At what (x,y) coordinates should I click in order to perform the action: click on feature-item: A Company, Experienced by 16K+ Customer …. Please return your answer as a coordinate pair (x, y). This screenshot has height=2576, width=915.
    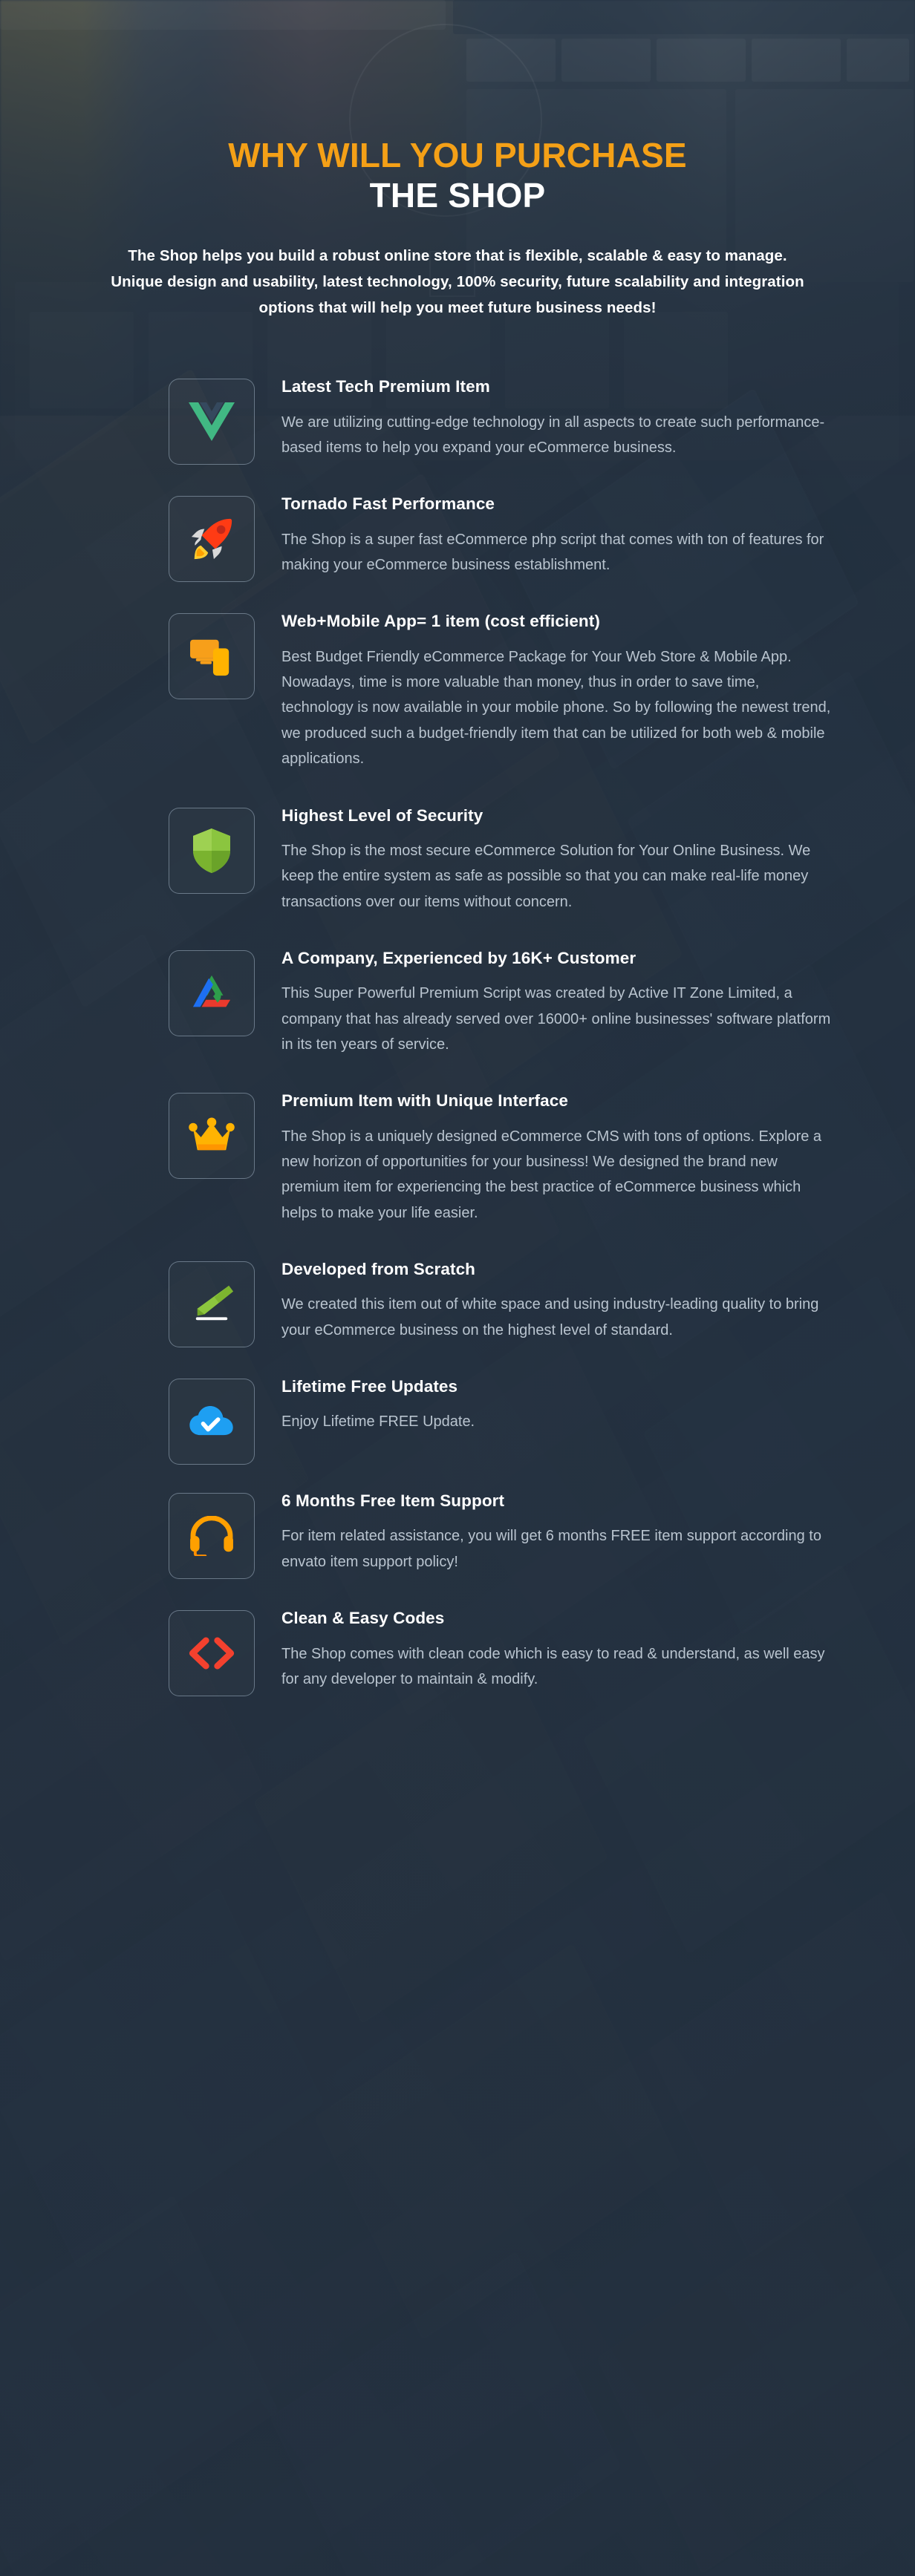
    Looking at the image, I should click on (498, 1002).